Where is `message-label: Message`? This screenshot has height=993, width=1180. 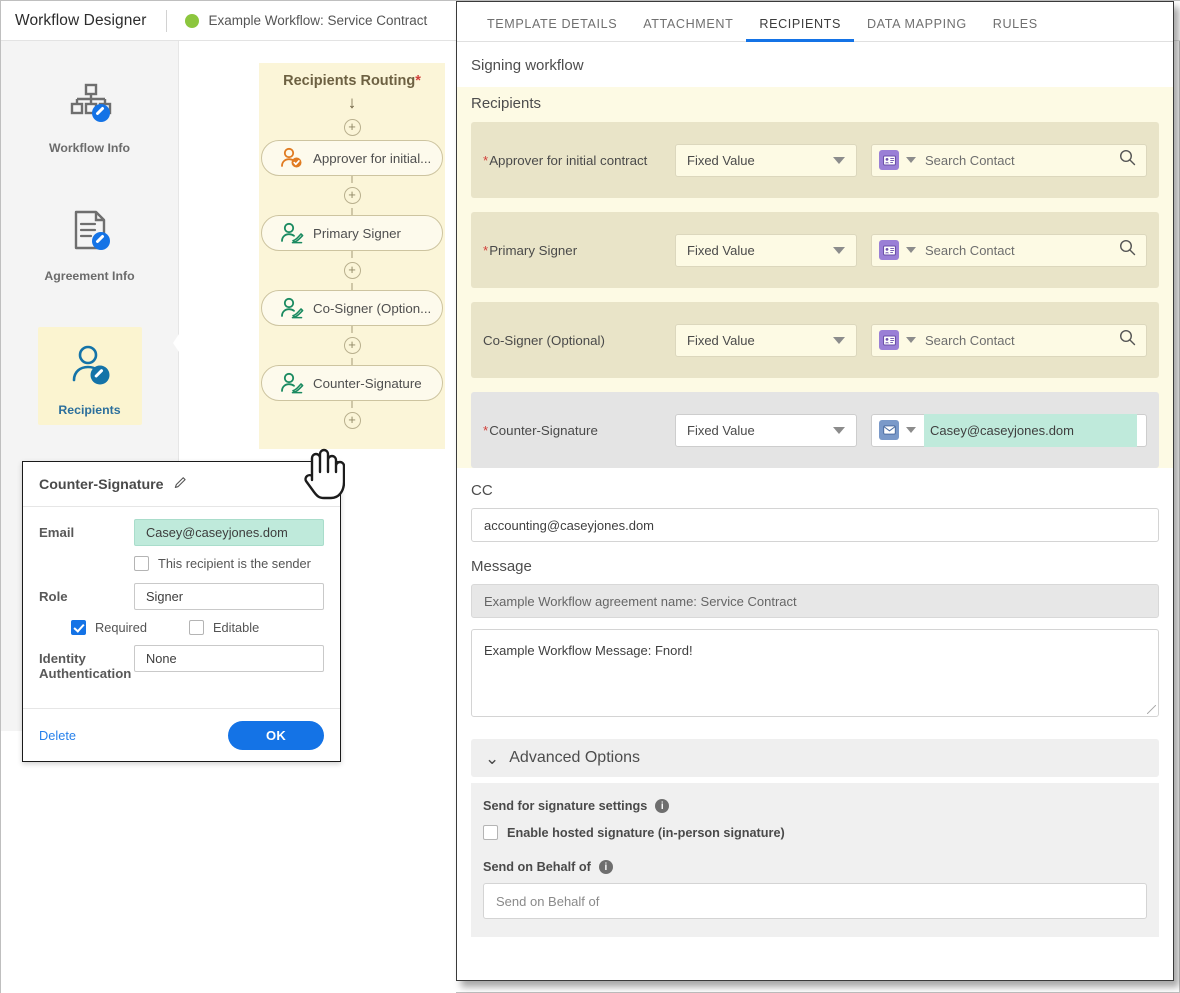
message-label: Message is located at coordinates (501, 566).